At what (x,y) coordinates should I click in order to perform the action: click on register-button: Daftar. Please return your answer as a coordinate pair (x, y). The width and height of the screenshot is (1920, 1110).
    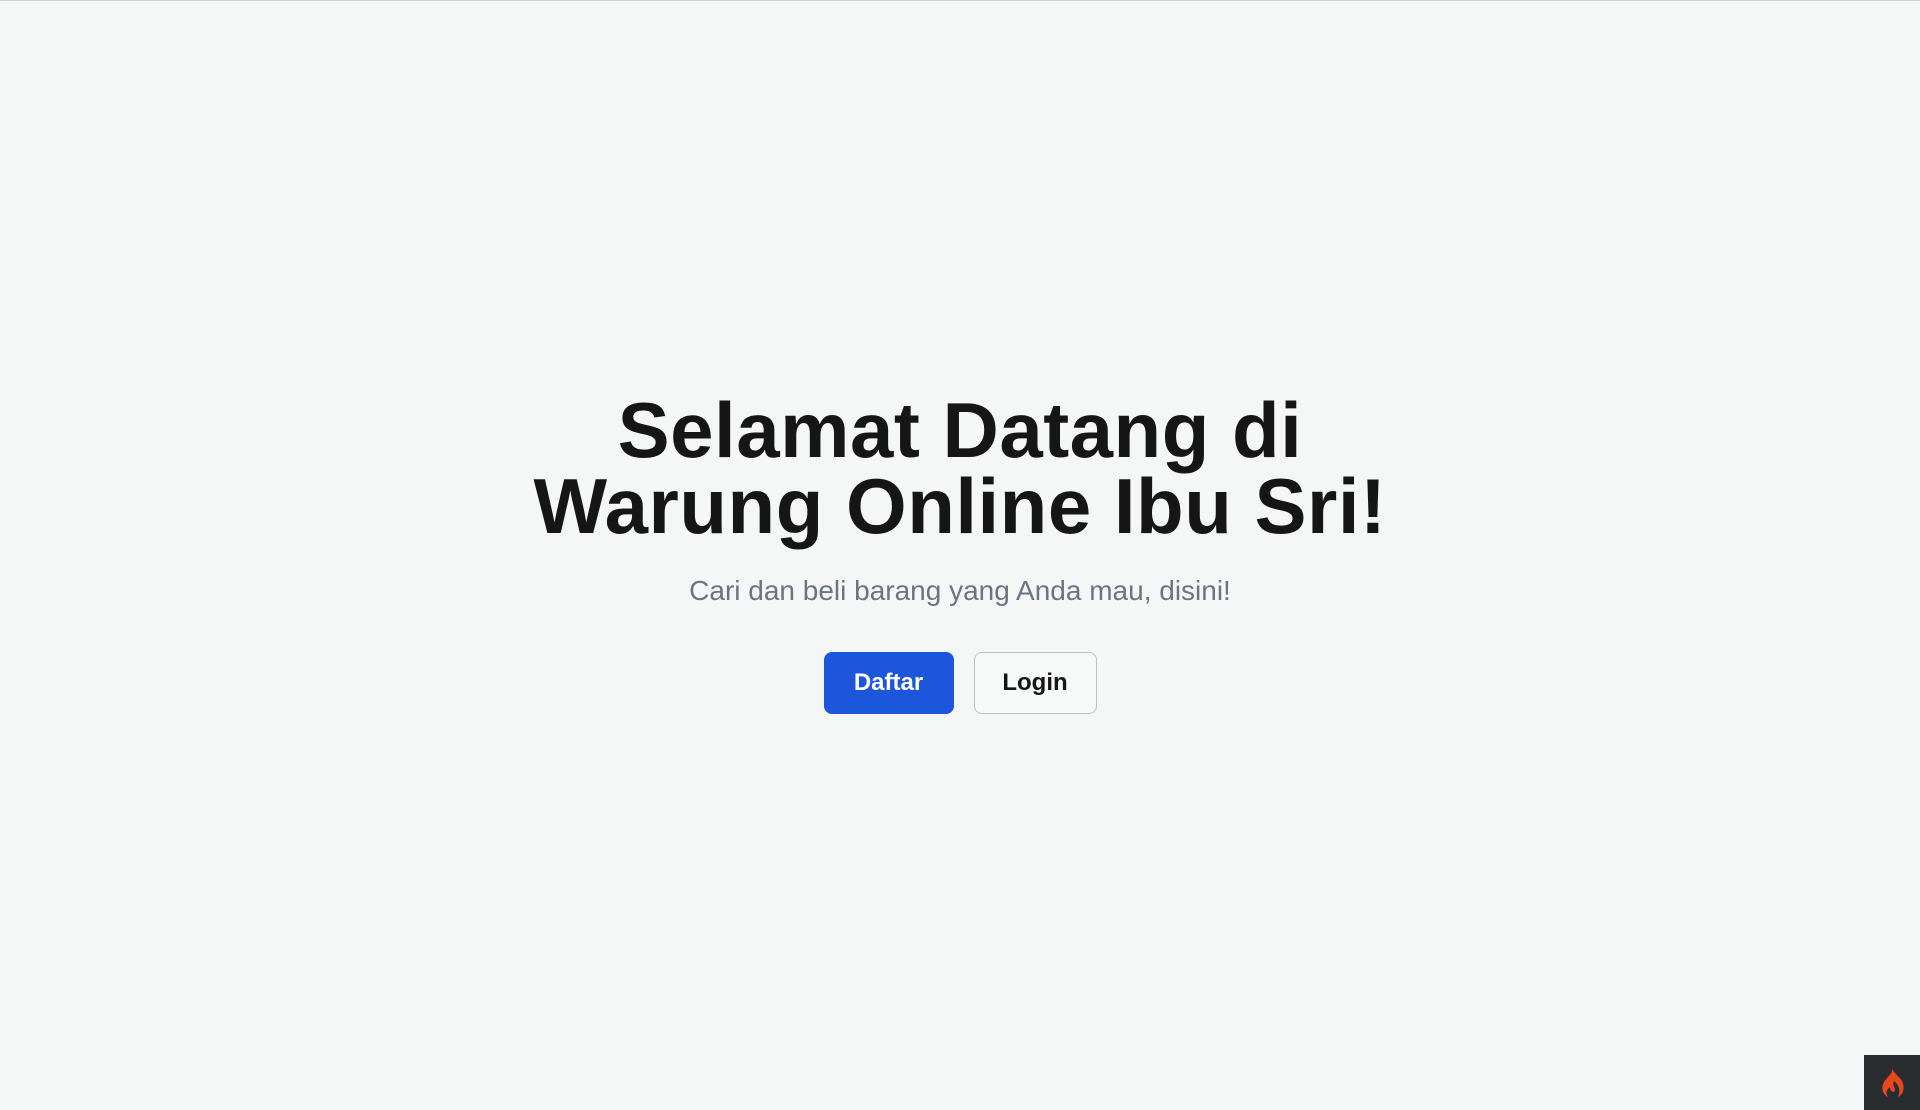
    Looking at the image, I should click on (888, 683).